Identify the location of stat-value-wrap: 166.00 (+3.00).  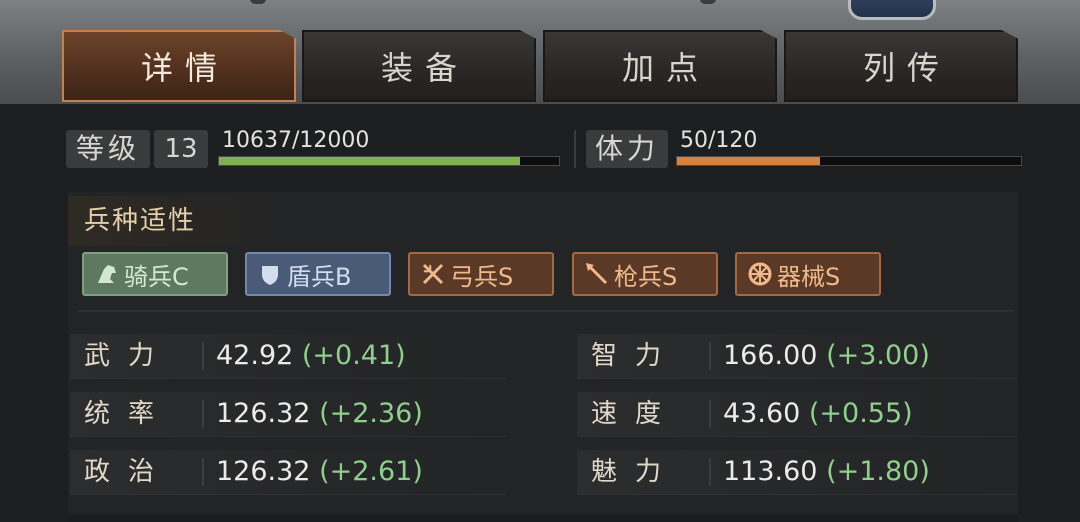
(826, 356).